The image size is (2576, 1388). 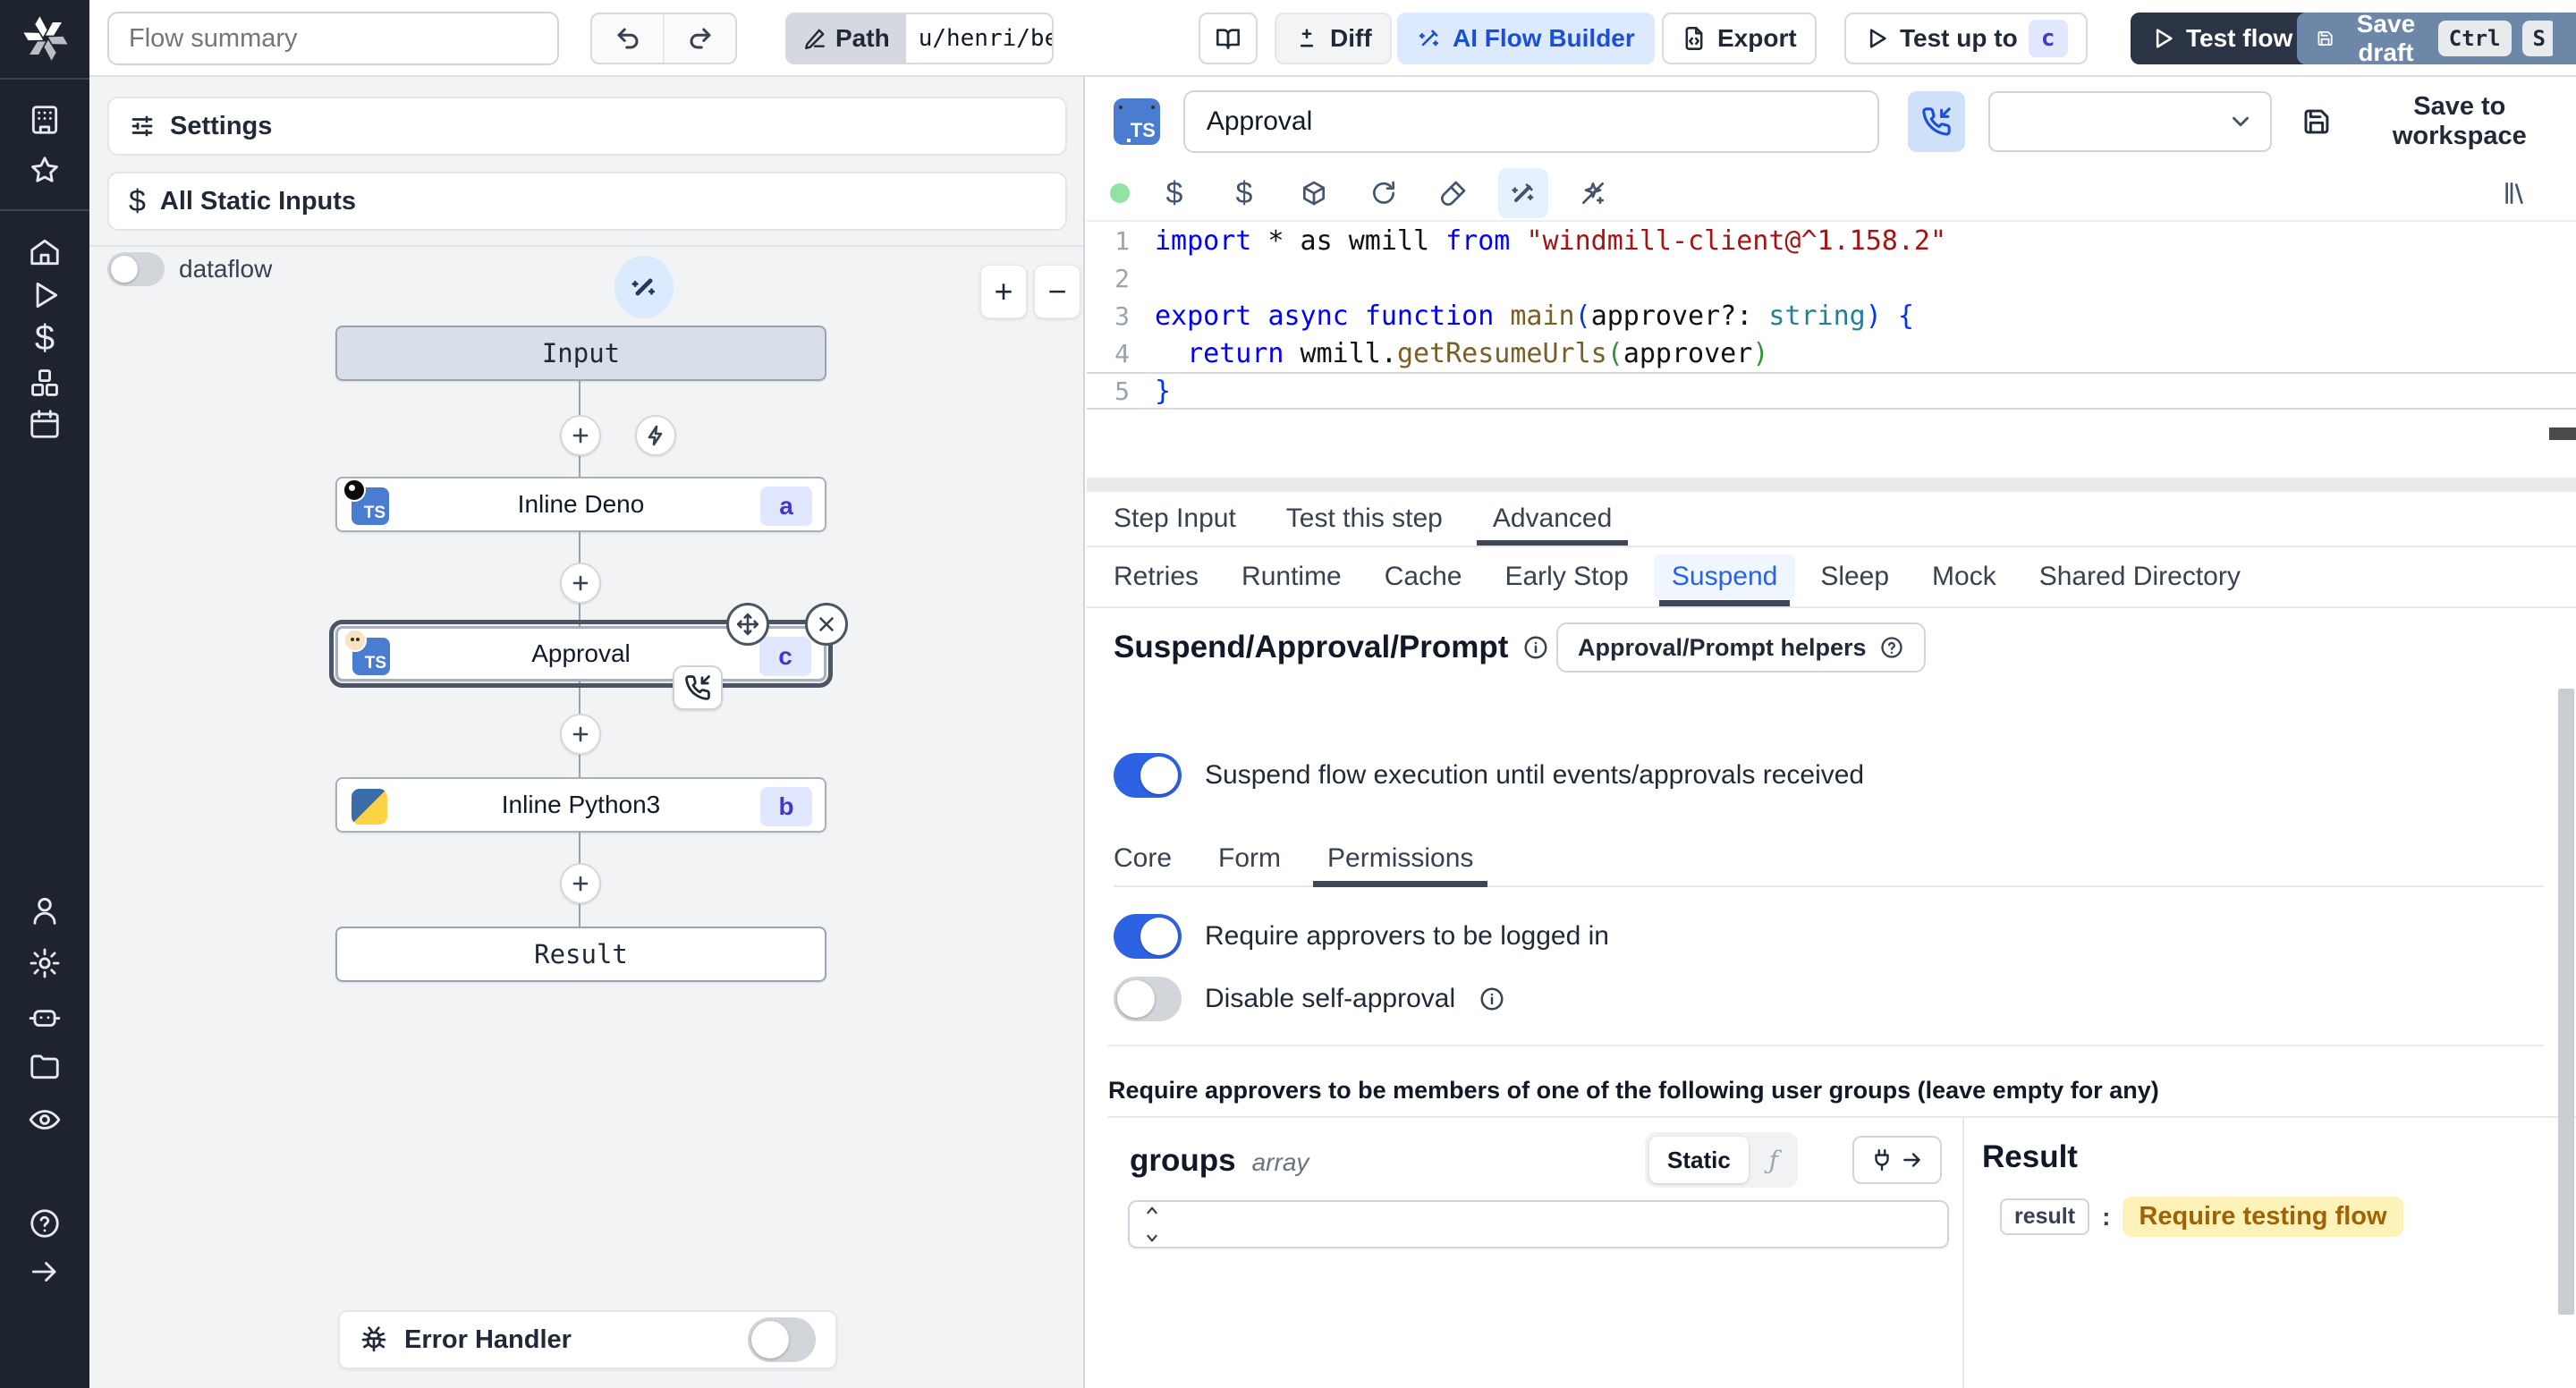 I want to click on format-button, so click(x=1453, y=193).